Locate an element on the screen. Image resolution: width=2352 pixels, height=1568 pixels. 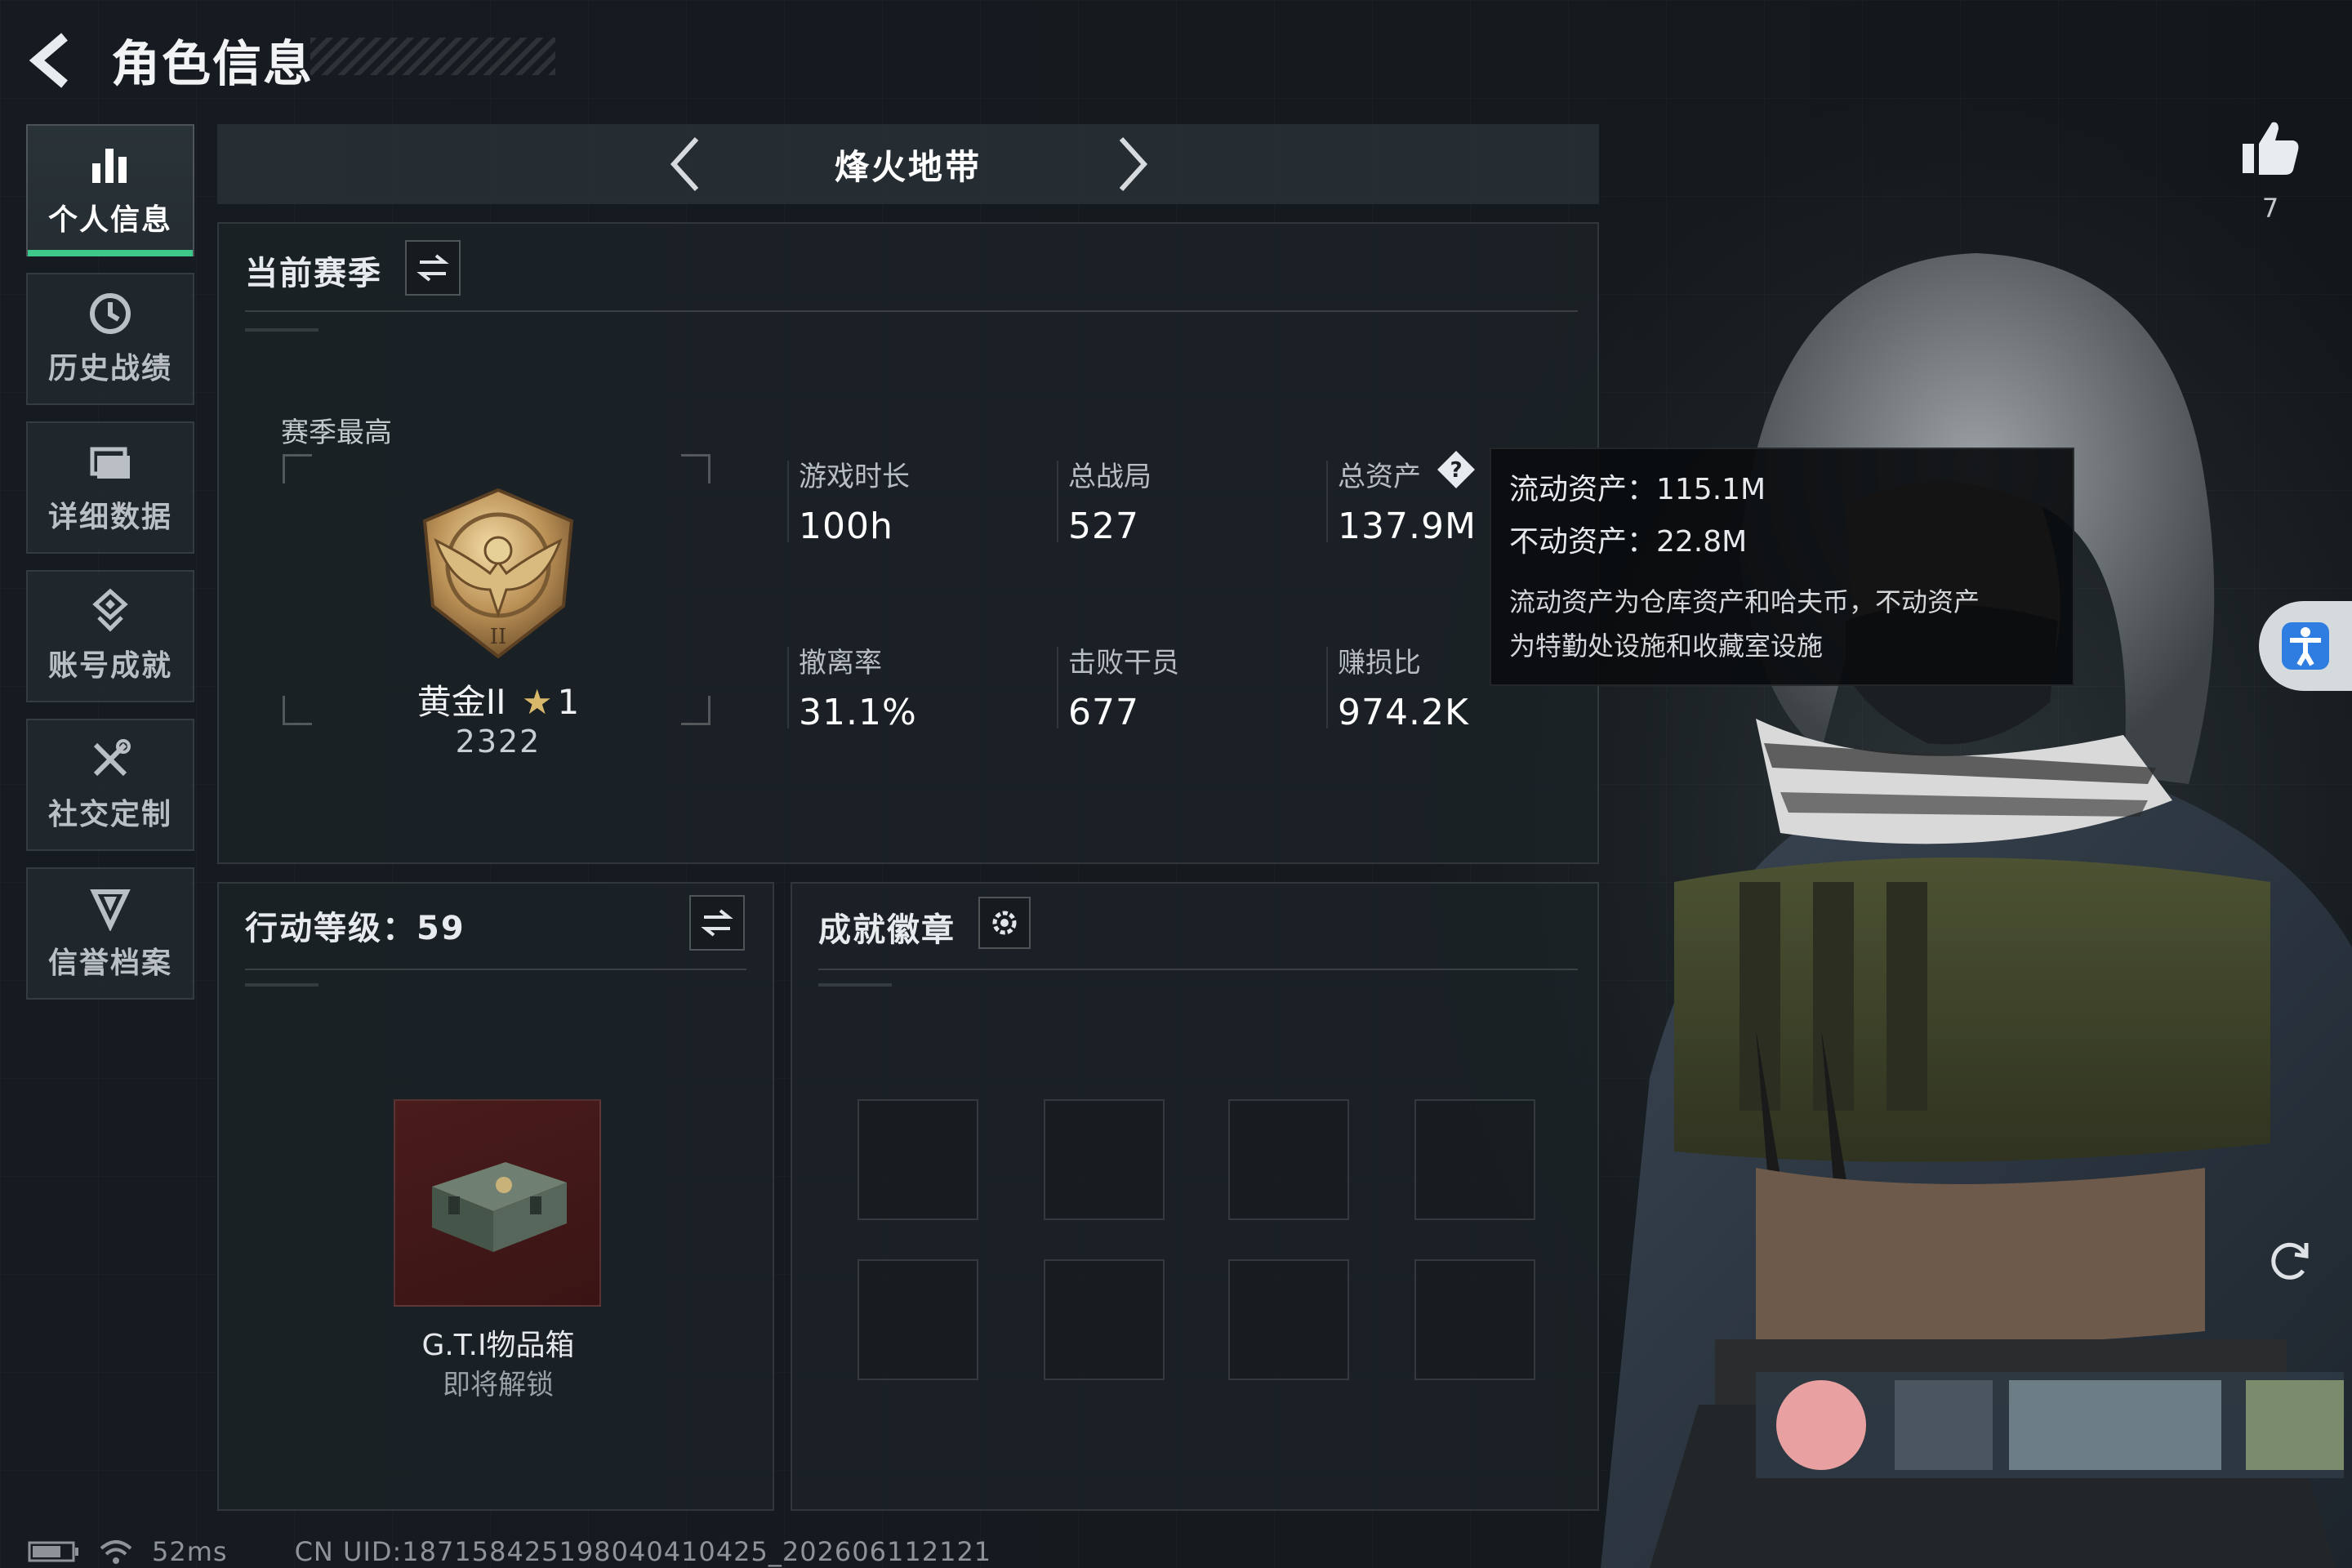
page-title: 角色信息 is located at coordinates (212, 64).